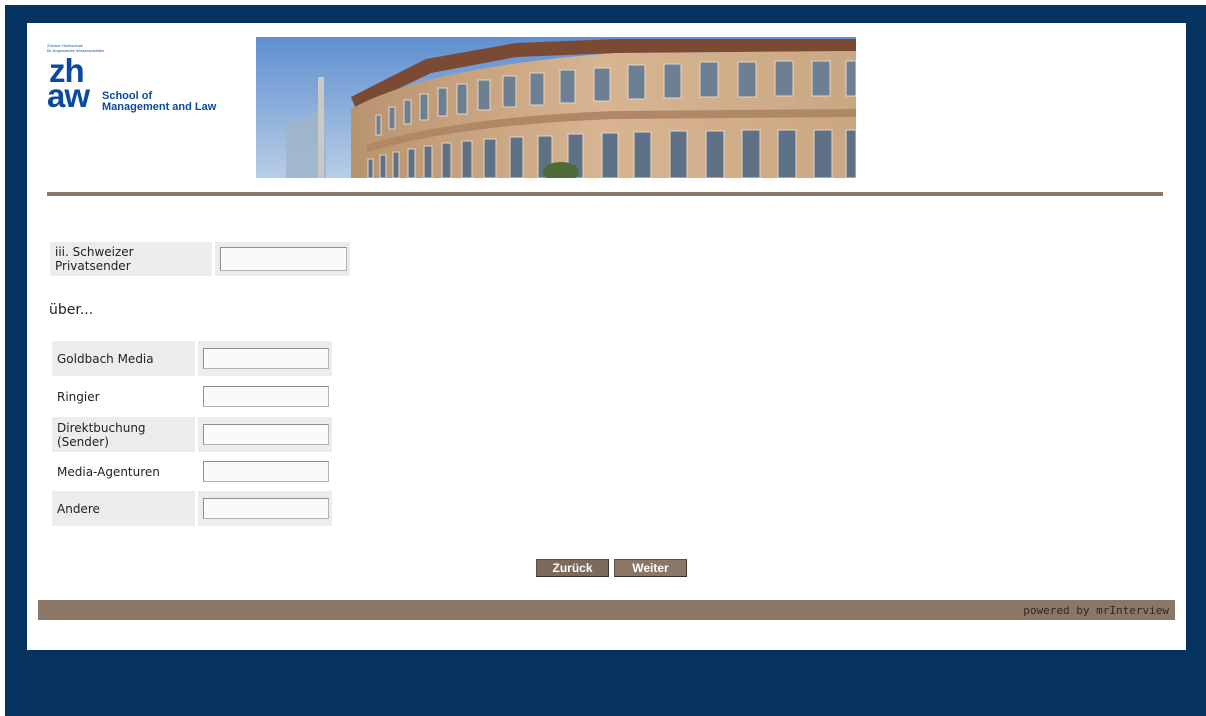  What do you see at coordinates (650, 568) in the screenshot?
I see `next-button: Weiter` at bounding box center [650, 568].